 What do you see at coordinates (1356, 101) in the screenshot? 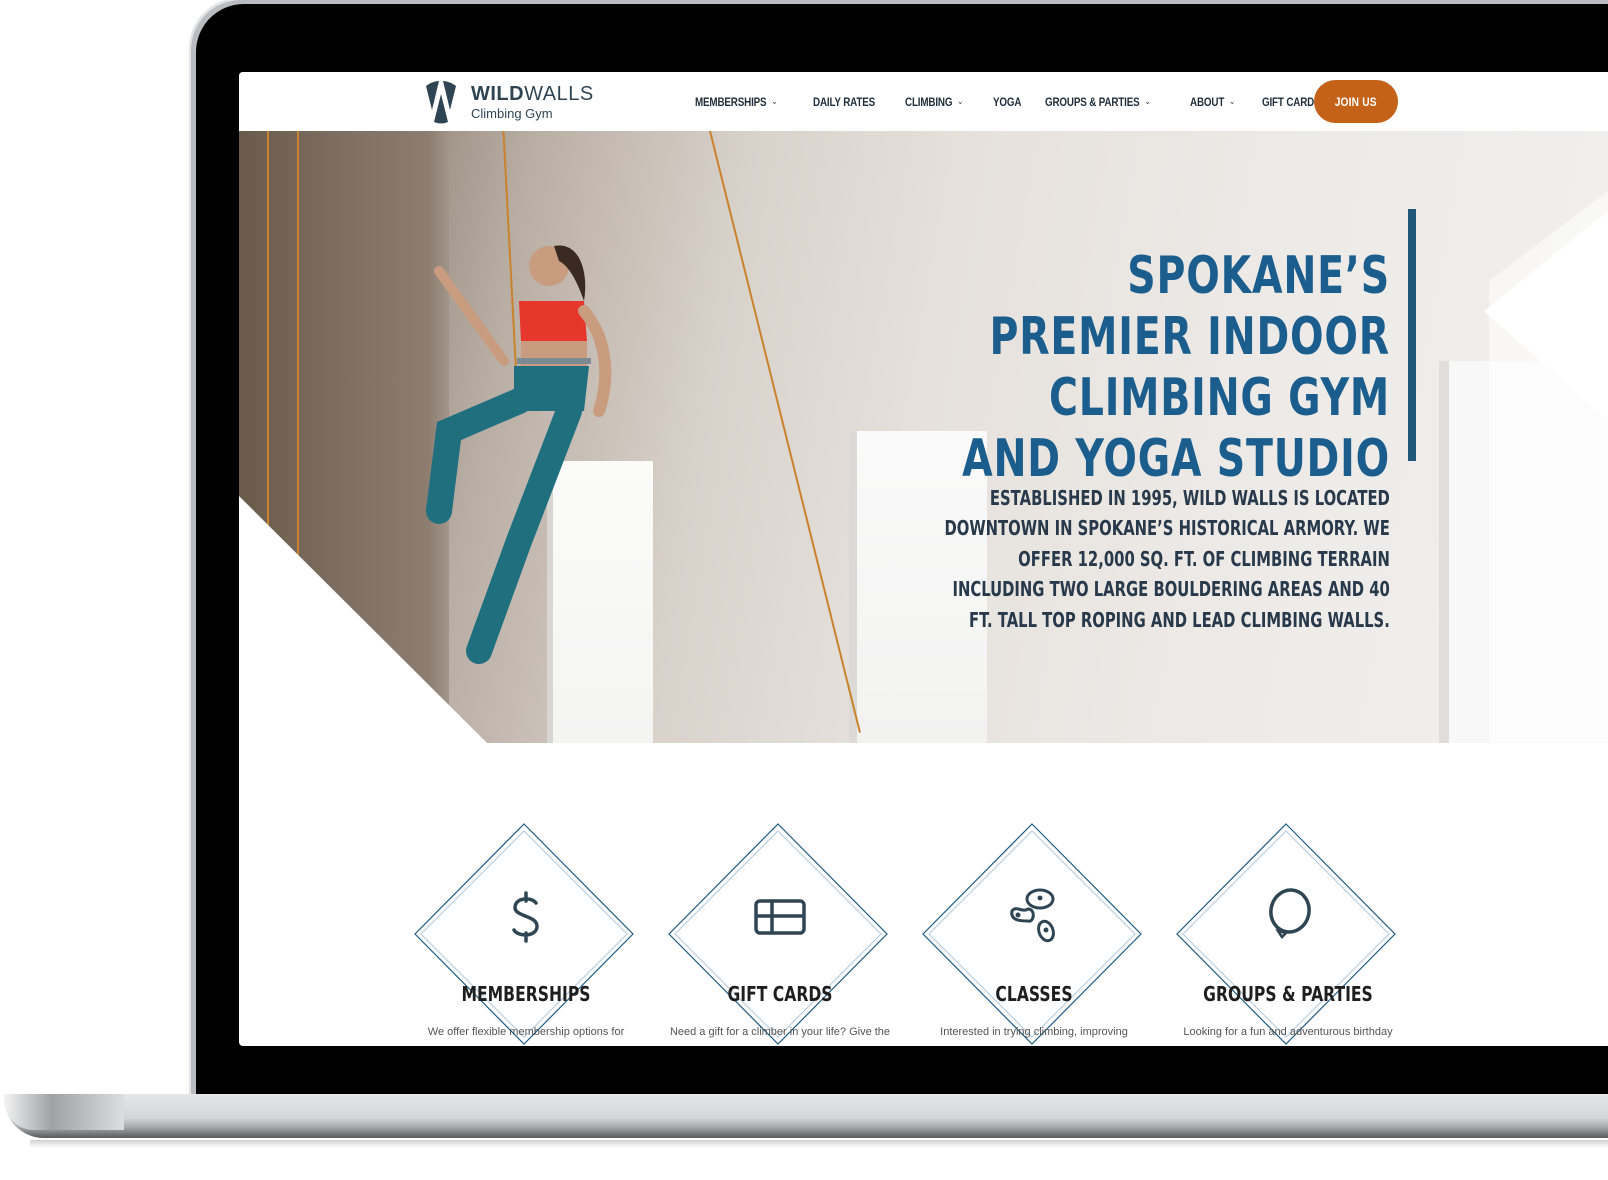
I see `join-us-button: JOIN US` at bounding box center [1356, 101].